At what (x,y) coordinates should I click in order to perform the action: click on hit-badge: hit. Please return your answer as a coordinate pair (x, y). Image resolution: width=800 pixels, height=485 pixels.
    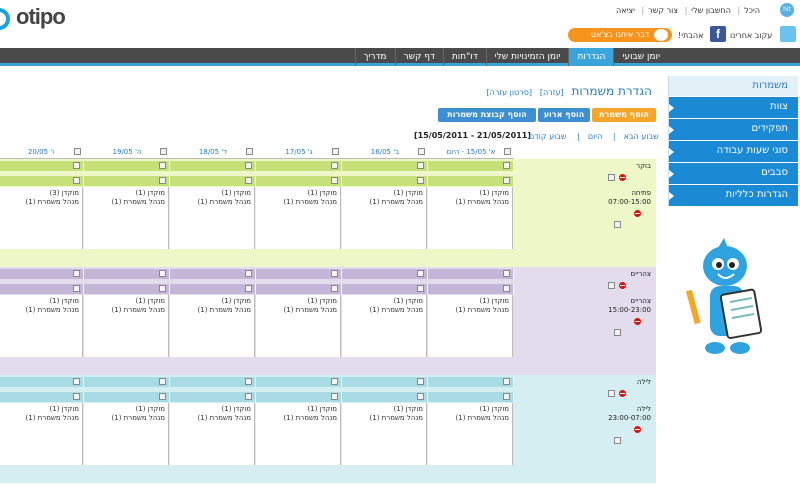
    Looking at the image, I should click on (787, 10).